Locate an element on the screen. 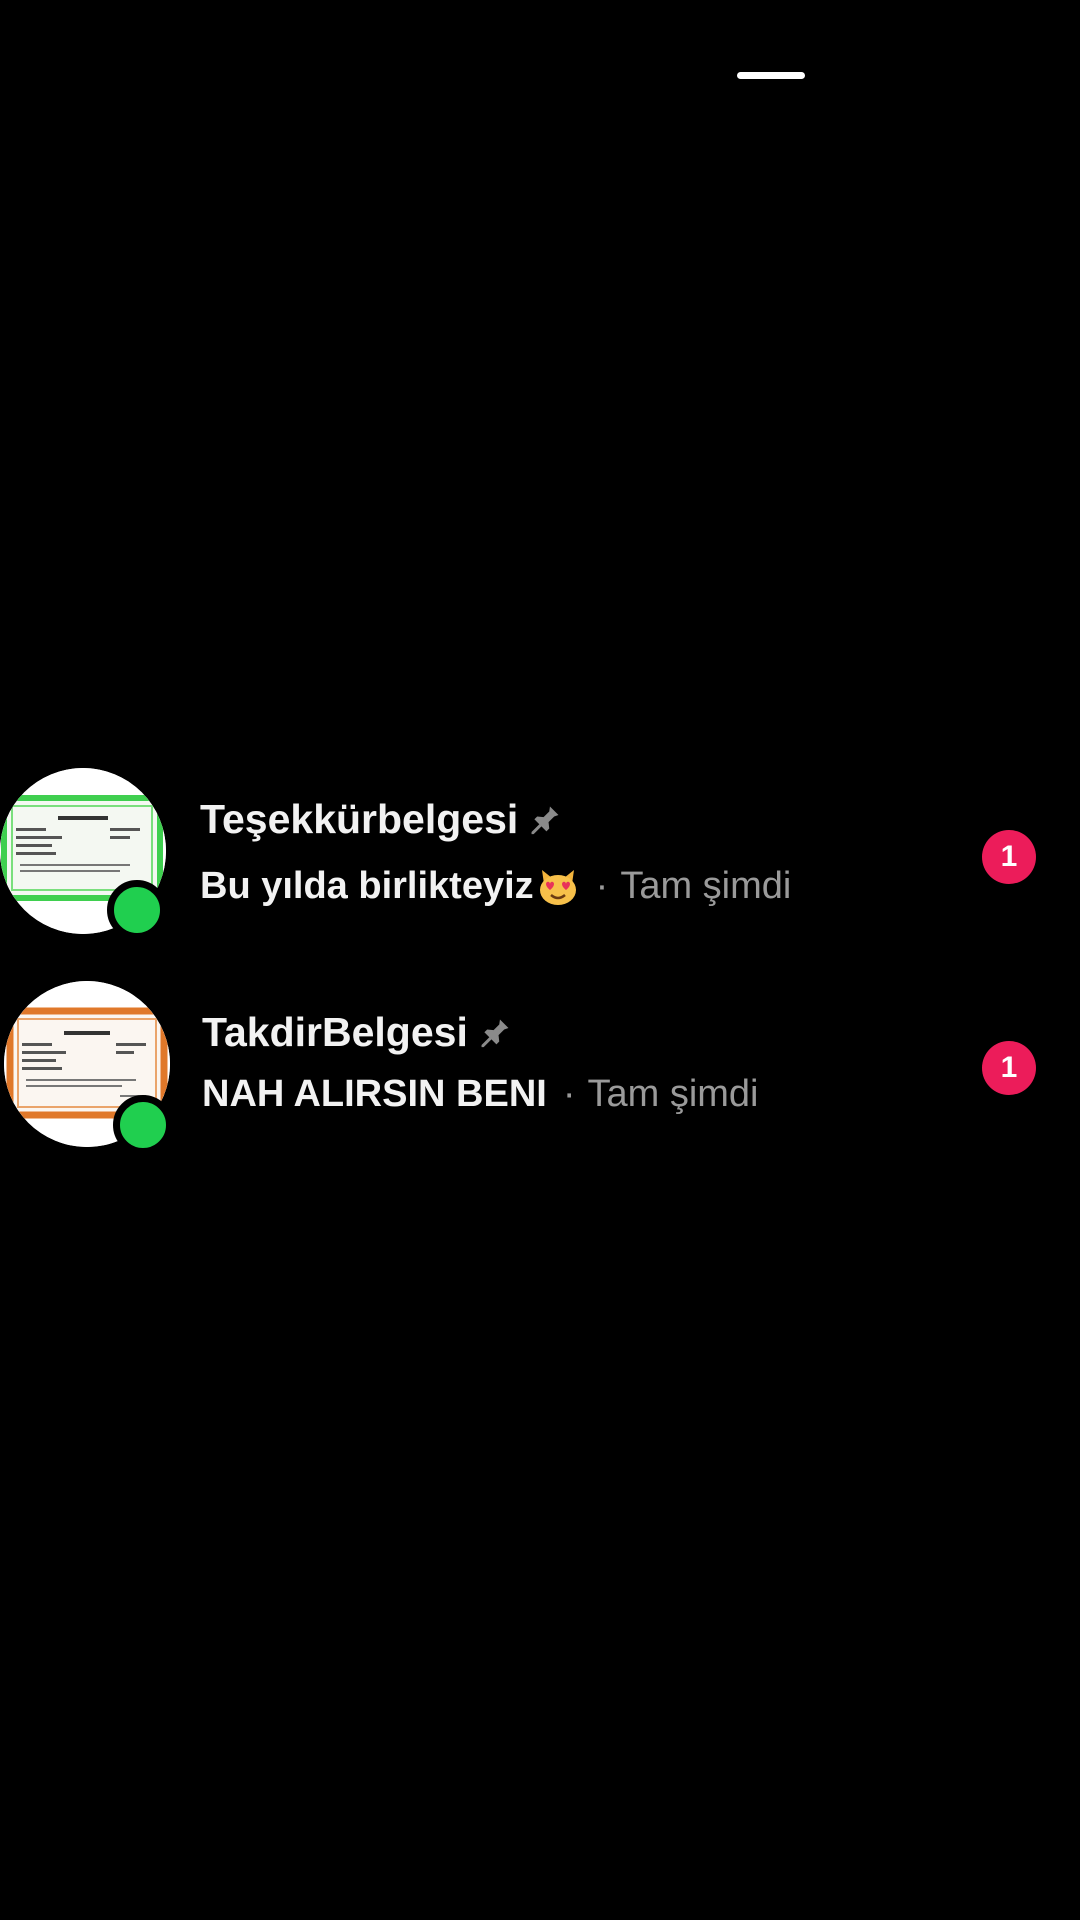 This screenshot has height=1920, width=1080. chat-preview: Bu yılda birlikteyiz · Tam şimdi is located at coordinates (495, 886).